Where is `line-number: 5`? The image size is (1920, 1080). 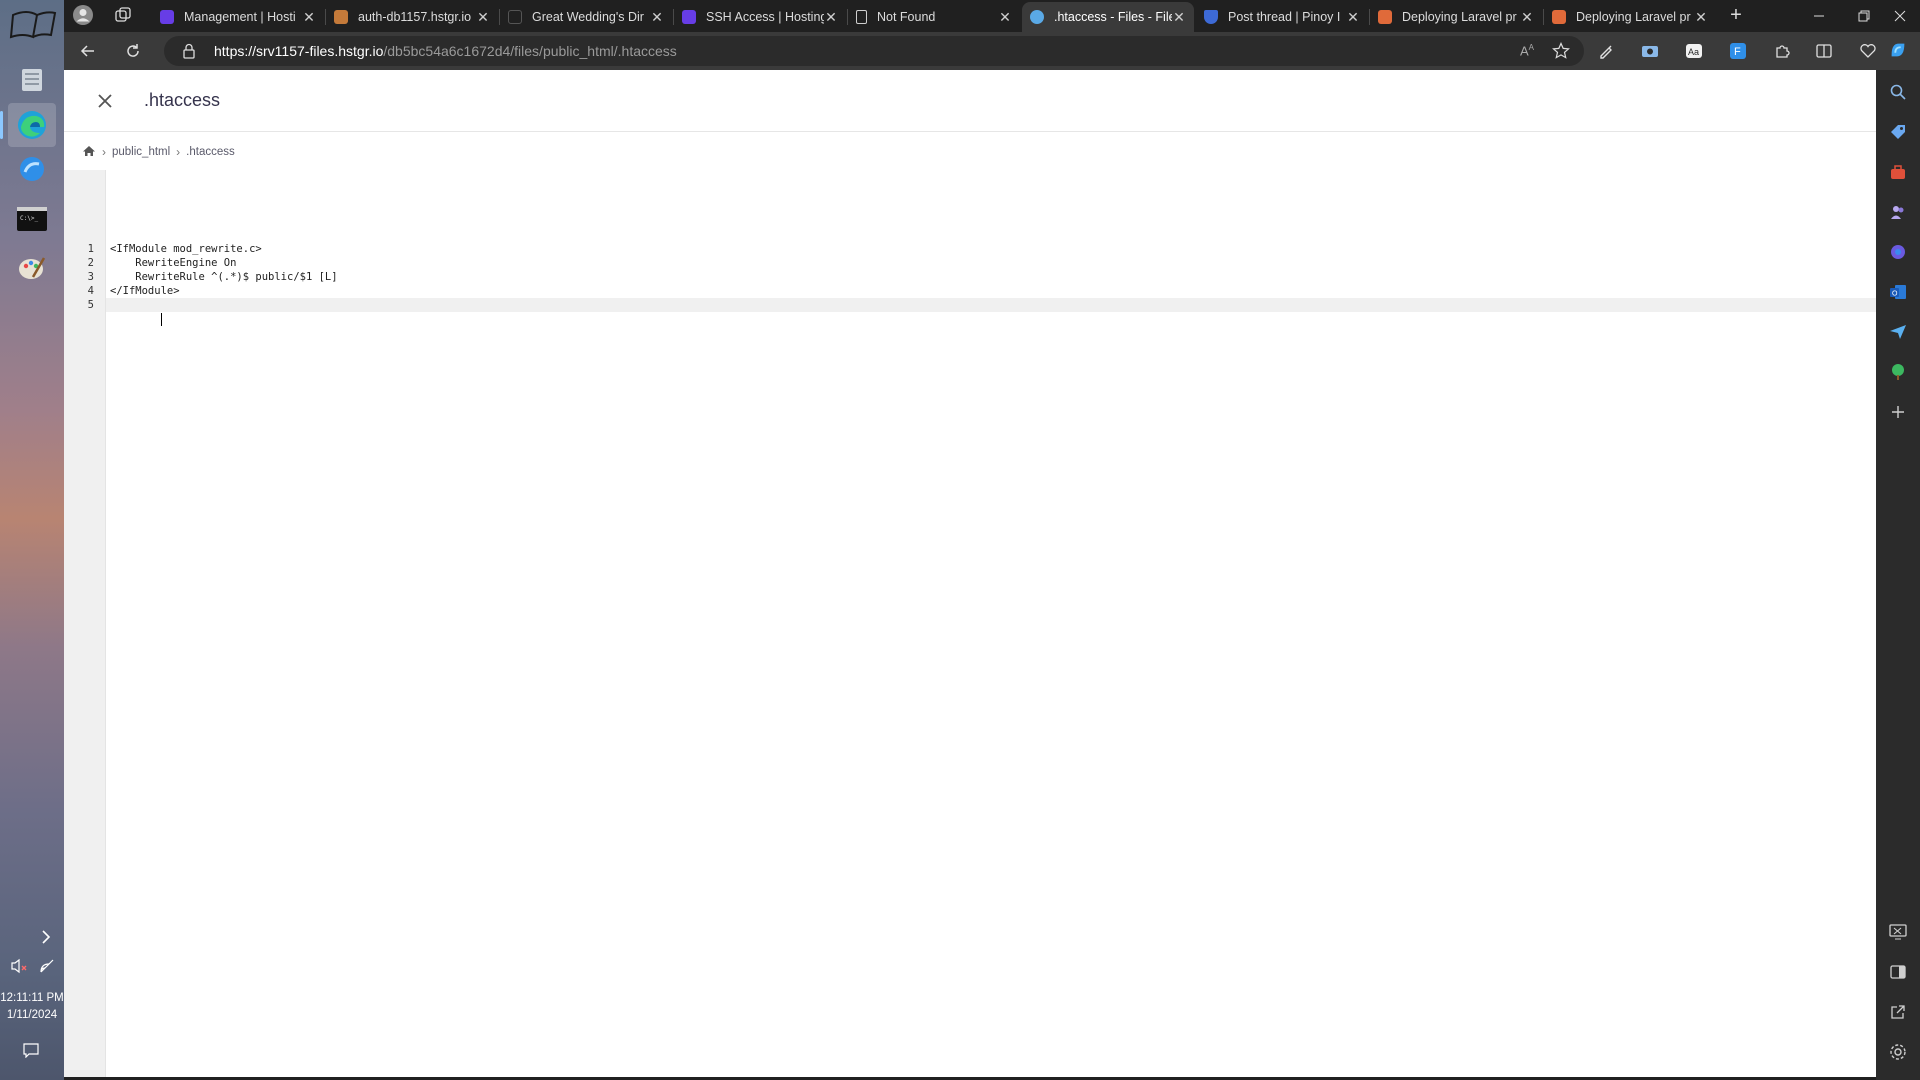 line-number: 5 is located at coordinates (90, 305).